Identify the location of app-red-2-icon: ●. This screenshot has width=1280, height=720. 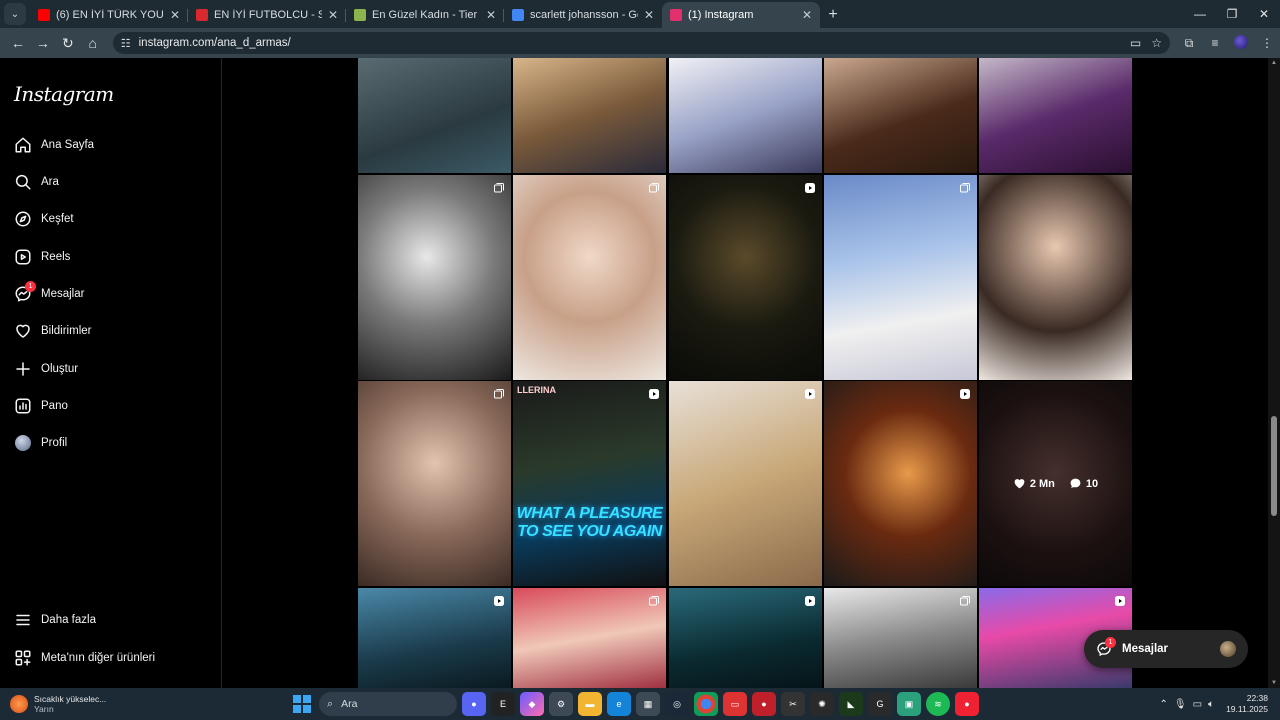
(764, 704).